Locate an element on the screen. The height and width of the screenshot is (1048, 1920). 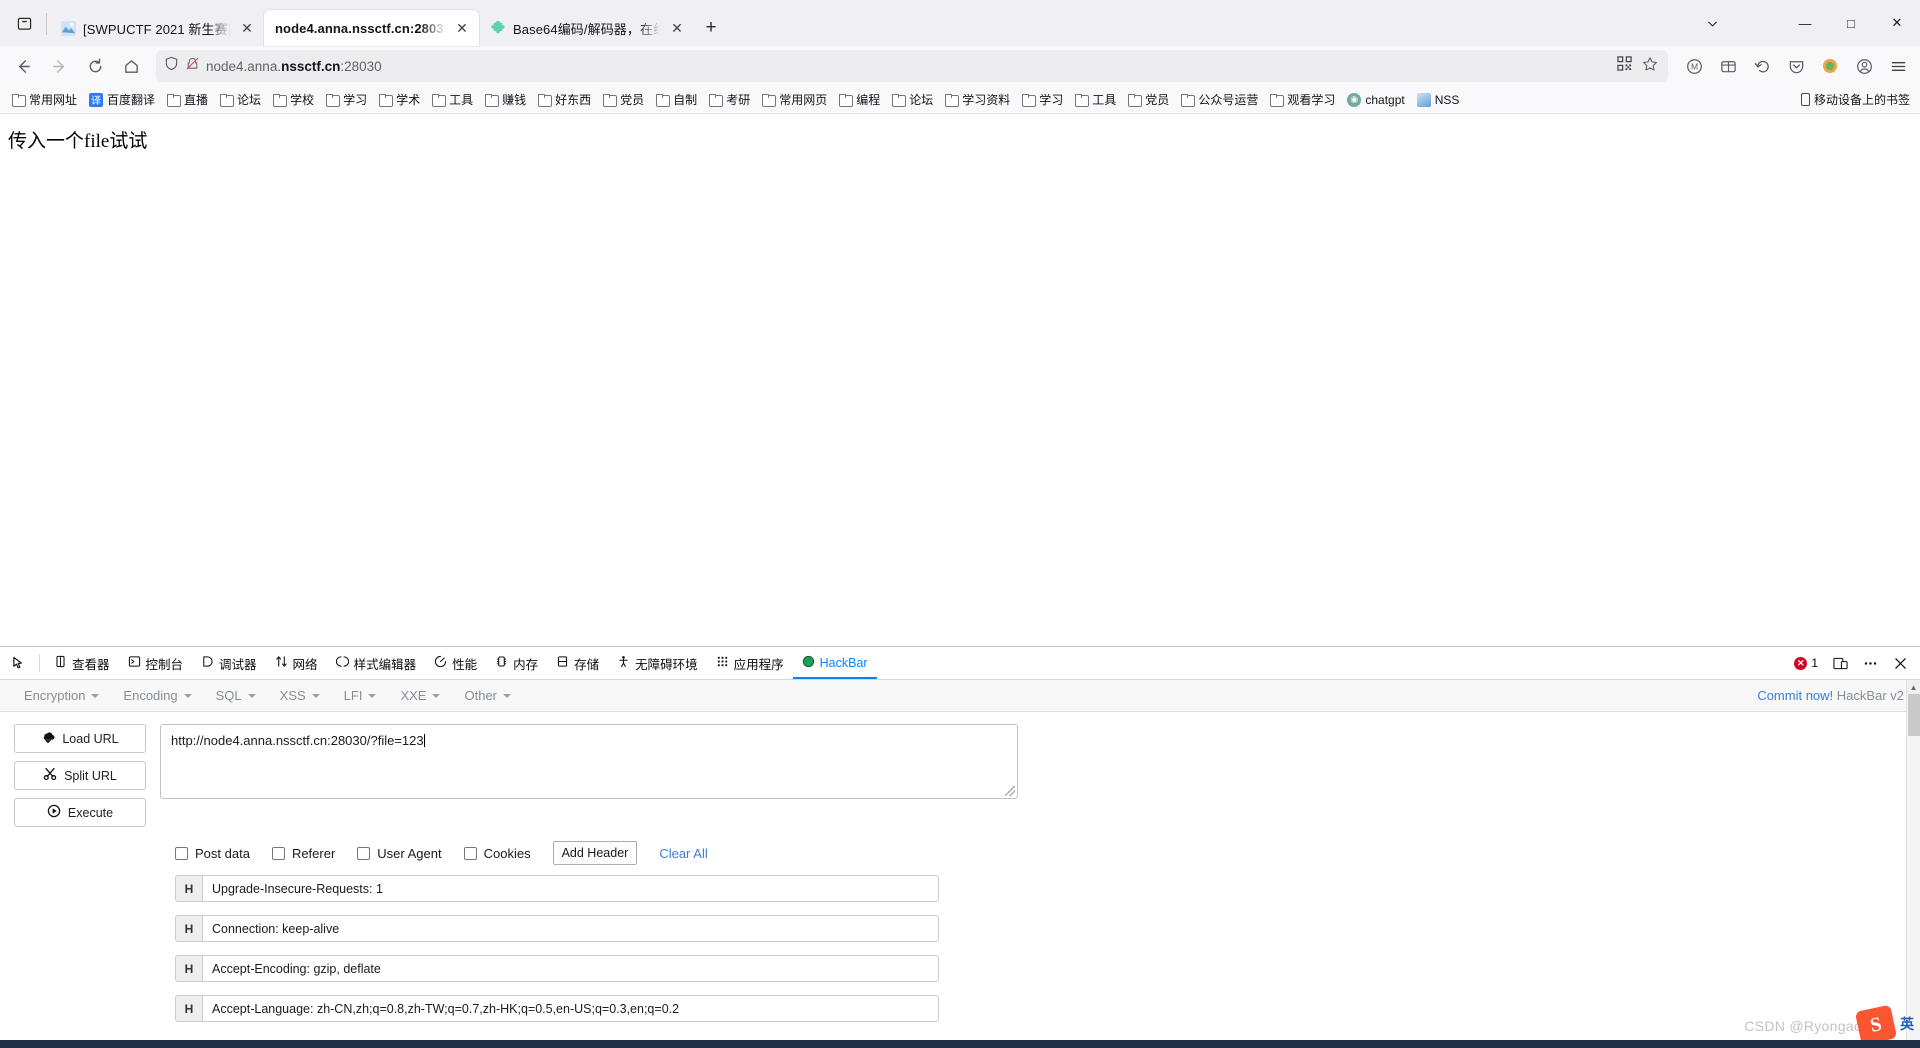
add-header-button: Add Header is located at coordinates (595, 853).